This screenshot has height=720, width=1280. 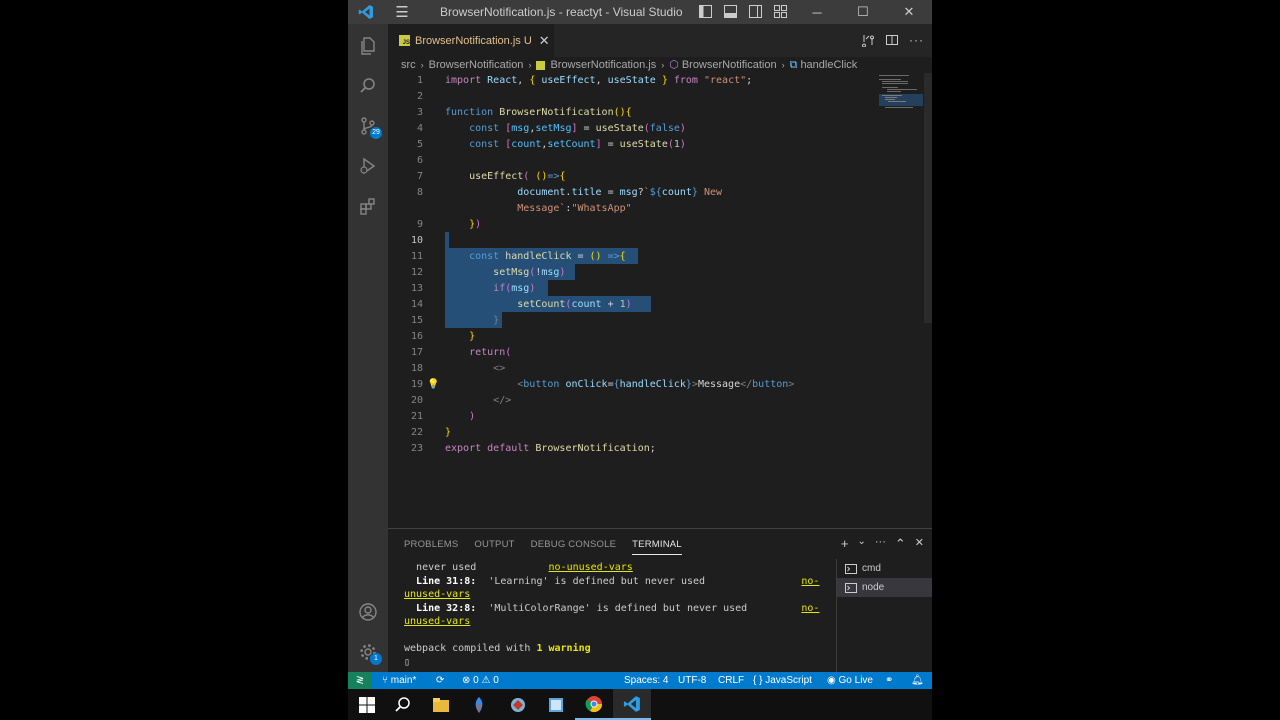 I want to click on terminal-item-cmd: cmd, so click(x=884, y=568).